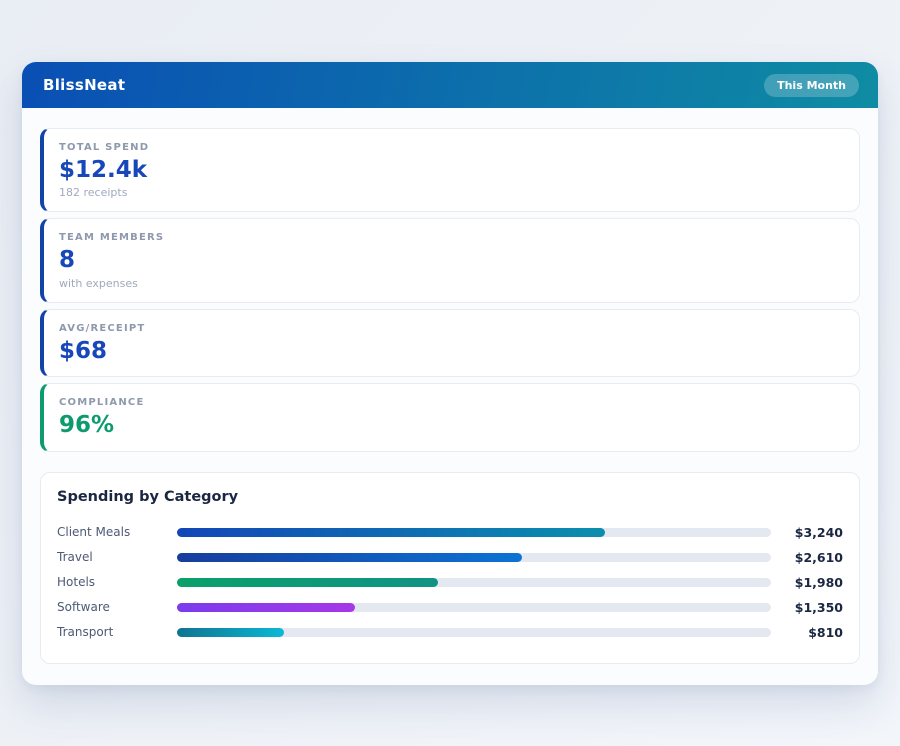  What do you see at coordinates (83, 350) in the screenshot?
I see `stat-value: $68` at bounding box center [83, 350].